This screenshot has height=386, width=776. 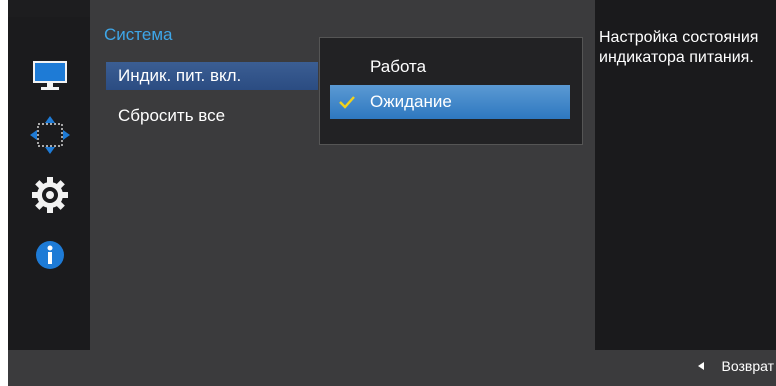 What do you see at coordinates (50, 135) in the screenshot?
I see `resize-arrows-icon` at bounding box center [50, 135].